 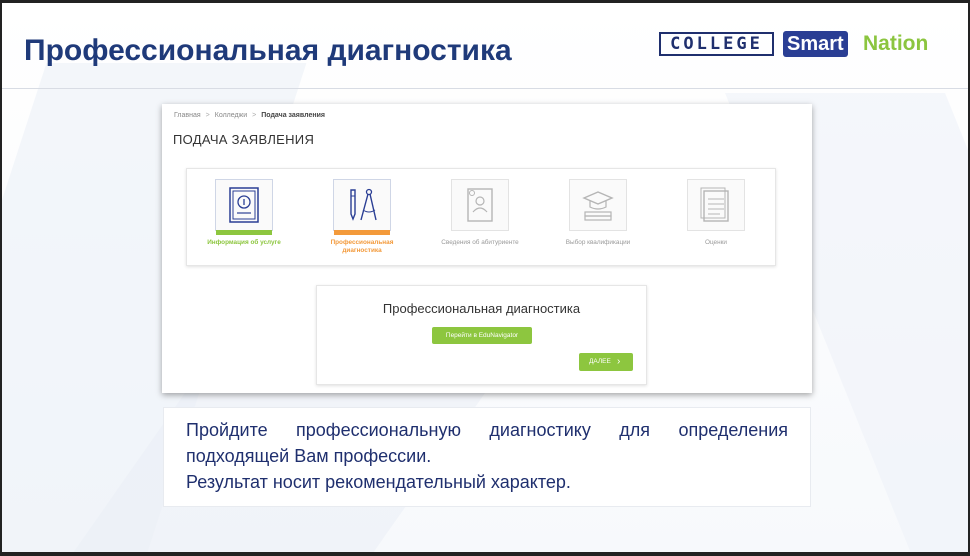 I want to click on chevron-right-icon: ›, so click(x=619, y=361).